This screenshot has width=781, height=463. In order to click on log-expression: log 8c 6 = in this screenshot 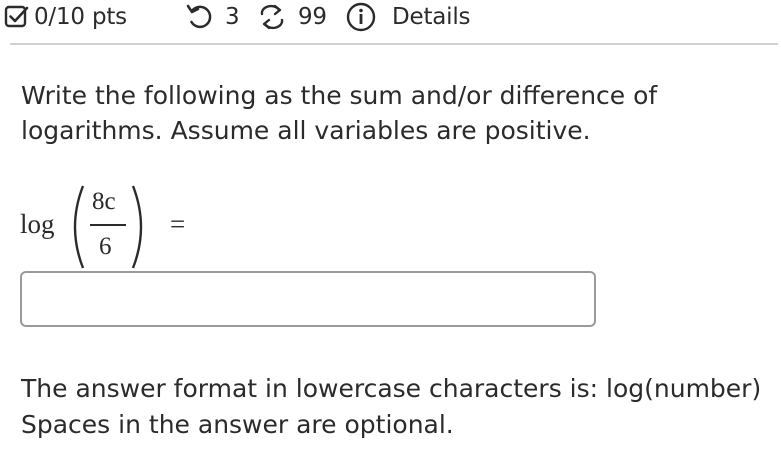, I will do `click(150, 227)`.